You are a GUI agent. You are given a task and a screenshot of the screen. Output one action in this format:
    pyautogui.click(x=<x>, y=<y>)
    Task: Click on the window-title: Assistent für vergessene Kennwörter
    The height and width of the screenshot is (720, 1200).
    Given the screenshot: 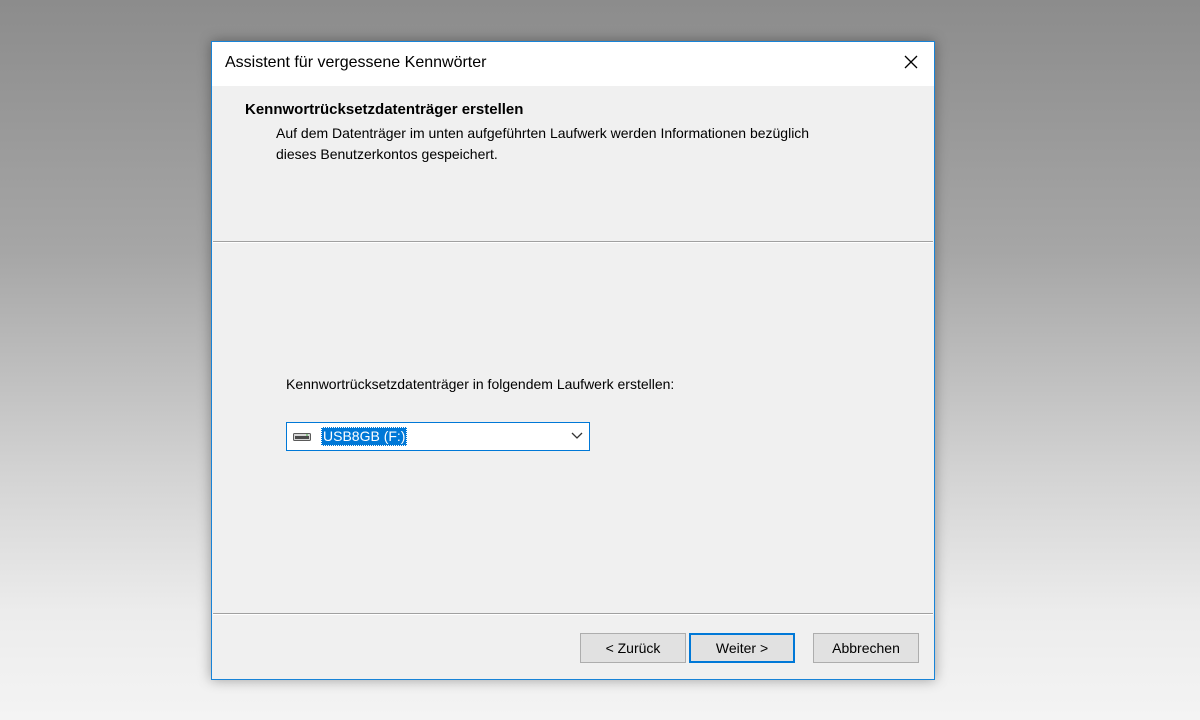 What is the action you would take?
    pyautogui.click(x=356, y=62)
    